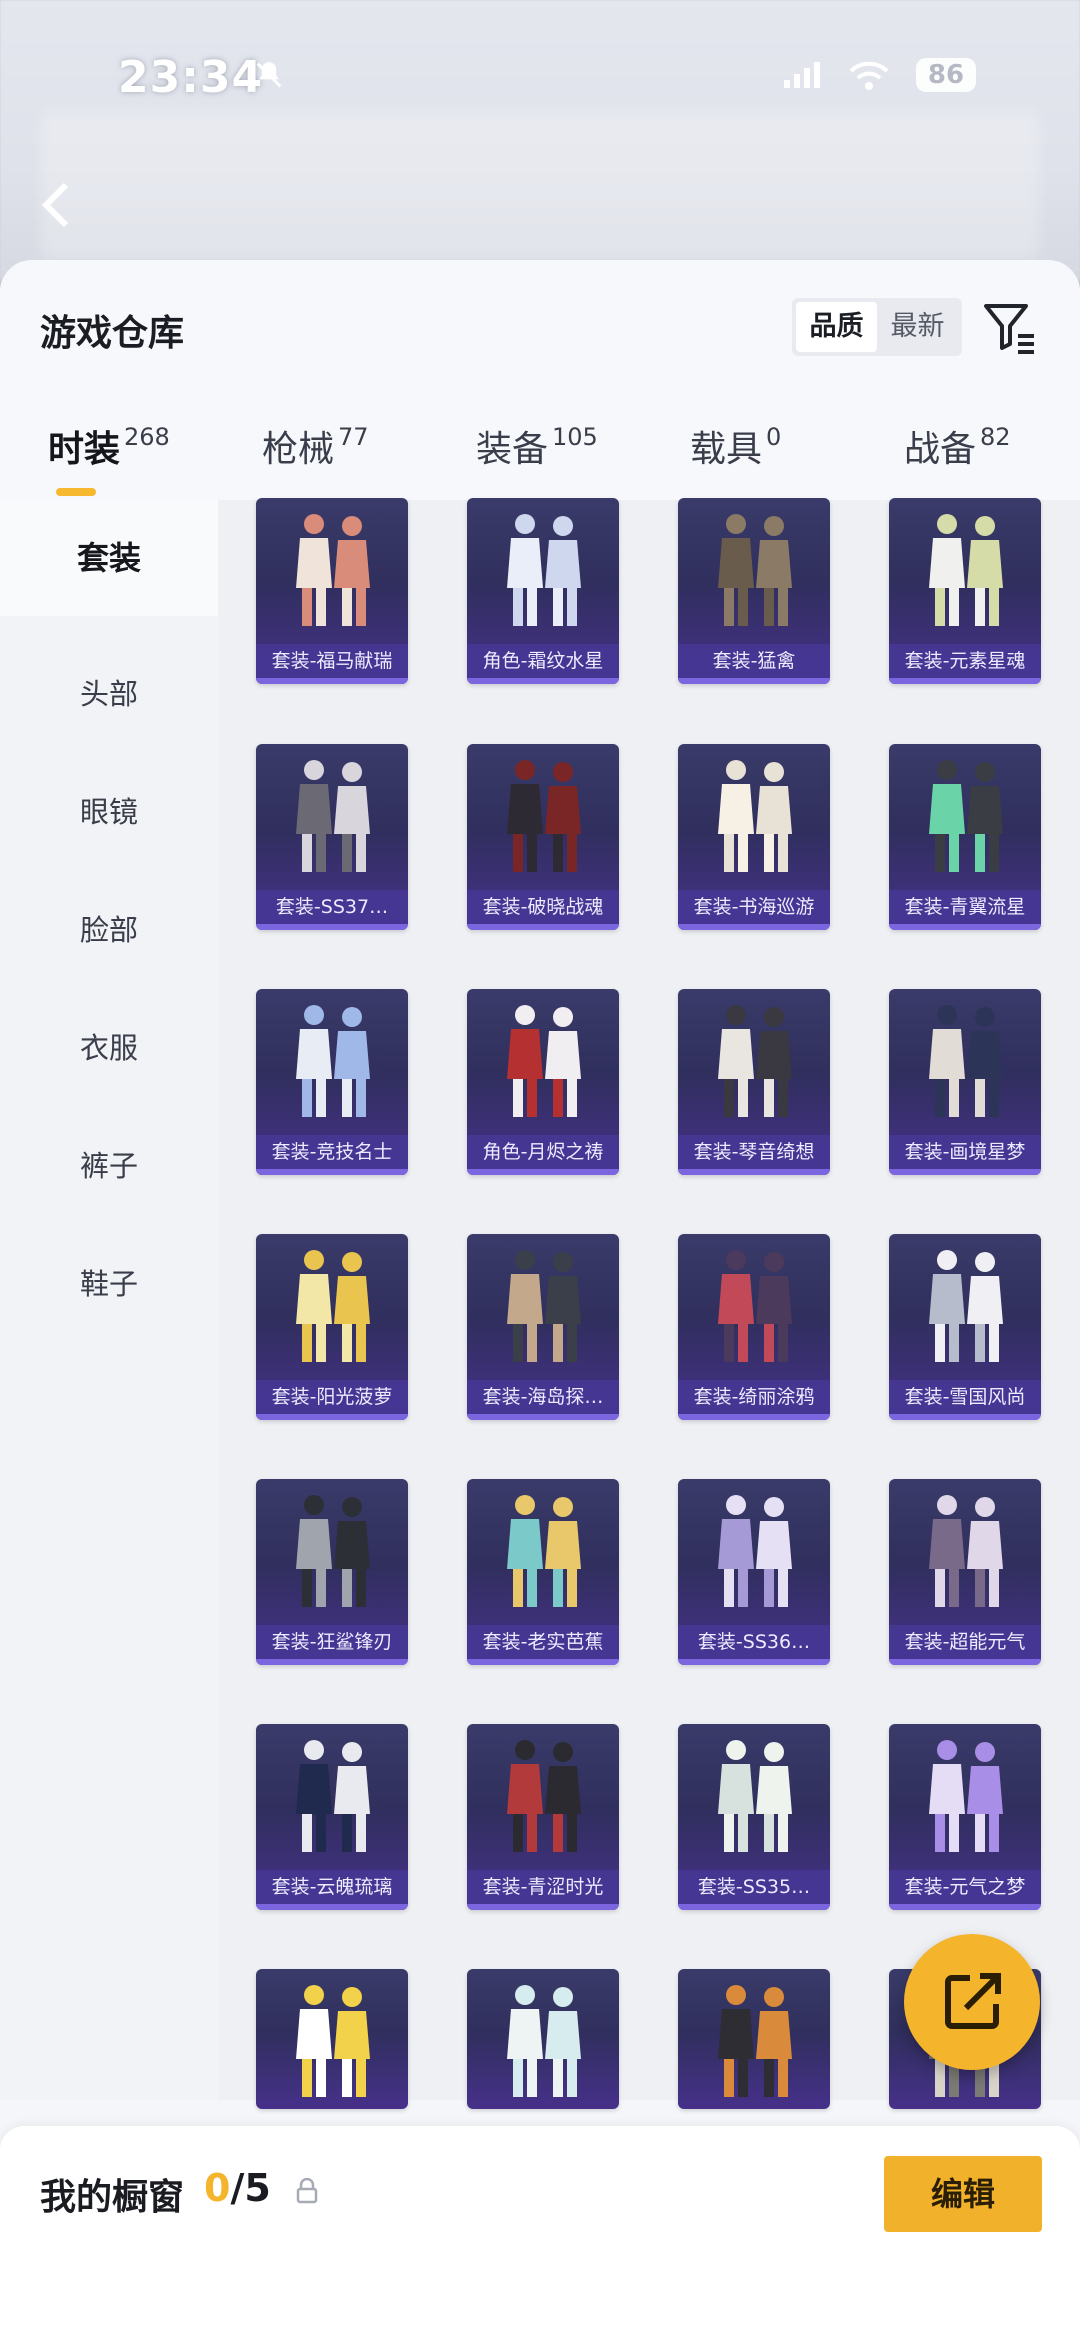 The width and height of the screenshot is (1080, 2347). Describe the element at coordinates (965, 1887) in the screenshot. I see `item-card-label: 套装-元气之梦` at that location.